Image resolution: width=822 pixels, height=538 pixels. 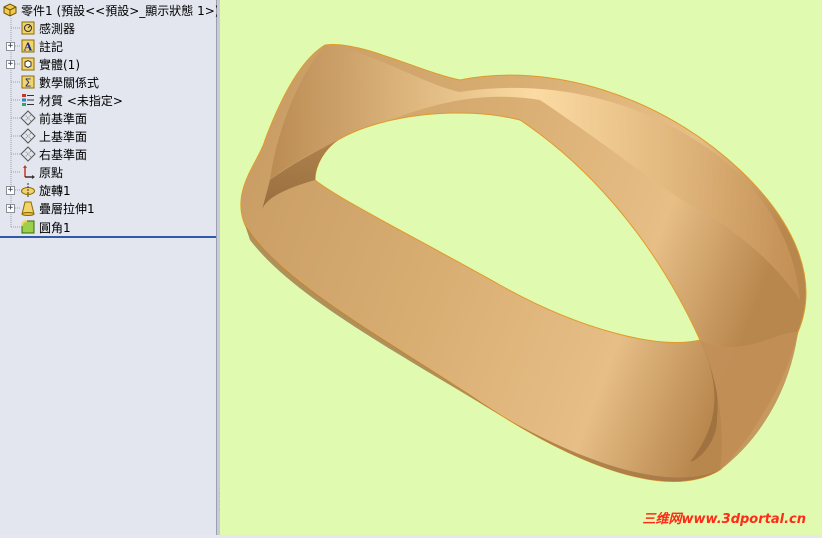 I want to click on expand-solid-bodies-toggle: +, so click(x=10, y=64).